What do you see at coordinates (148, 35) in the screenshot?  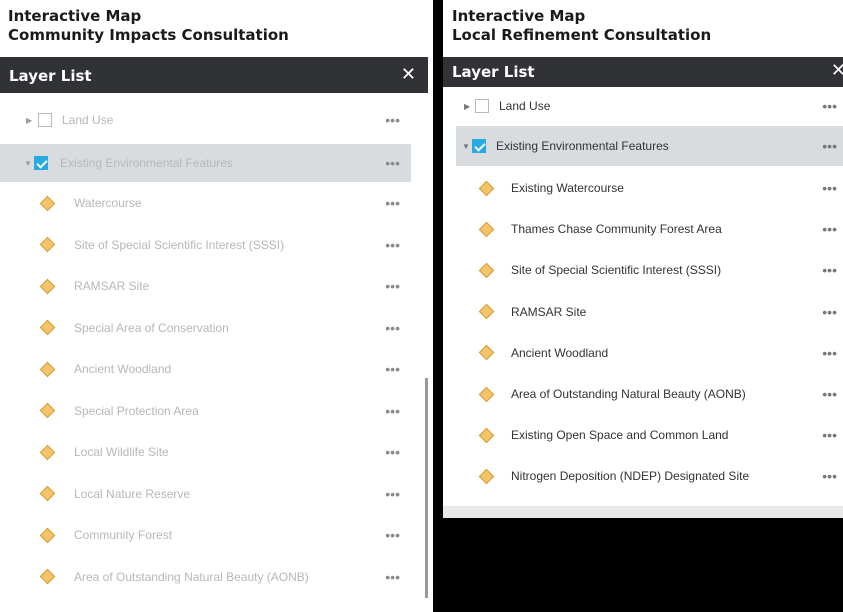 I see `left-heading-line2: Community Impacts Consultation` at bounding box center [148, 35].